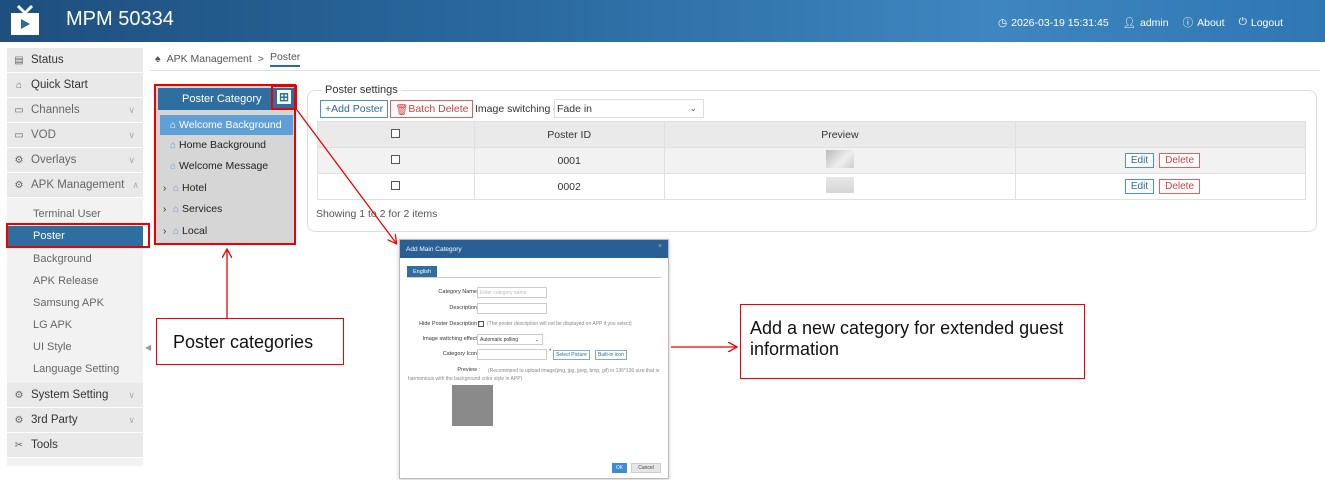 The height and width of the screenshot is (480, 1325). I want to click on sidebar-item-quick-start: ⌂ Quick Start, so click(75, 85).